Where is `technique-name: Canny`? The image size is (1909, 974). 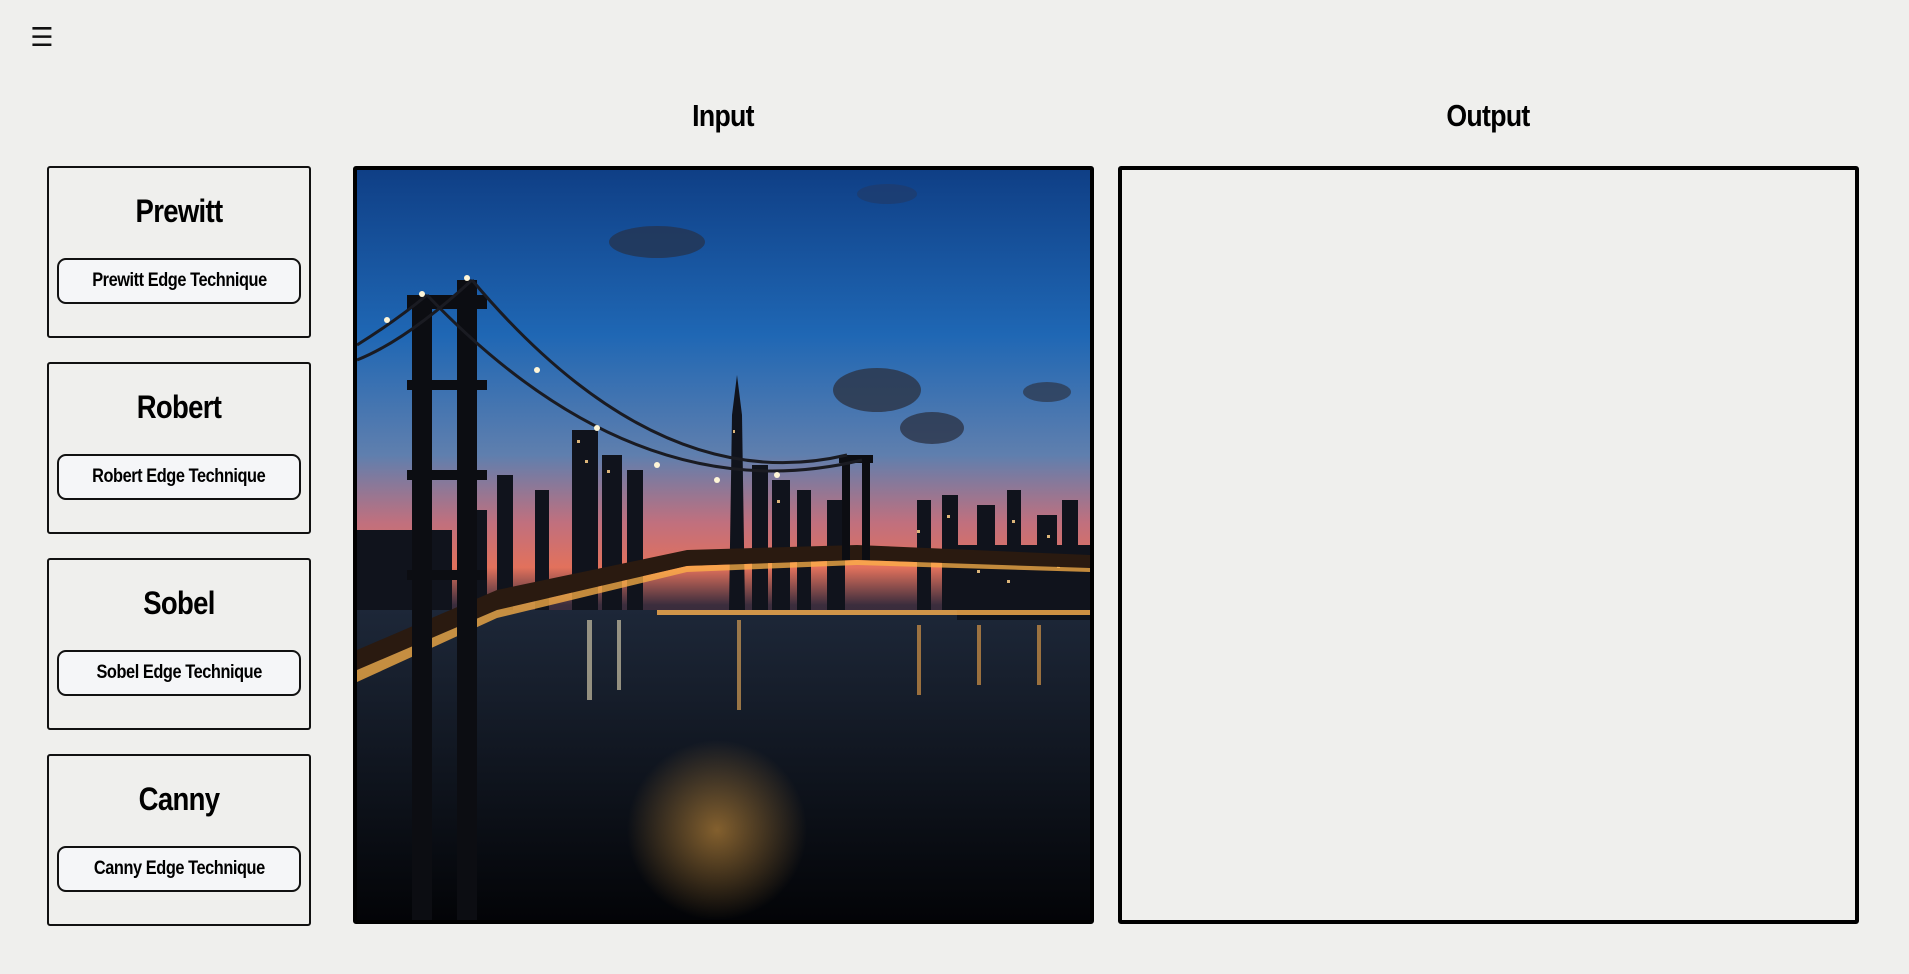 technique-name: Canny is located at coordinates (179, 799).